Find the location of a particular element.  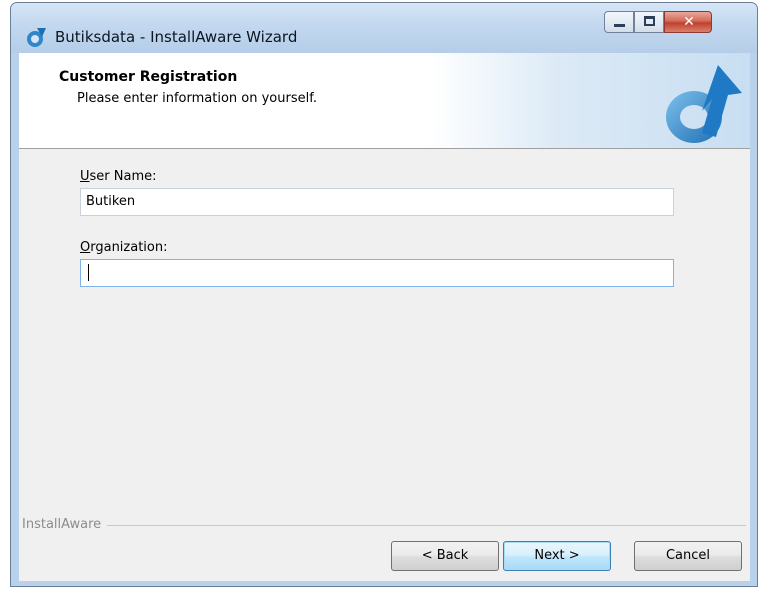

organization-label-text: rganization: is located at coordinates (129, 247).